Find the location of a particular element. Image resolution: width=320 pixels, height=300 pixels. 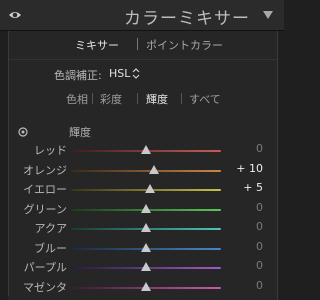

tab-mixer: ミキサー is located at coordinates (97, 45).